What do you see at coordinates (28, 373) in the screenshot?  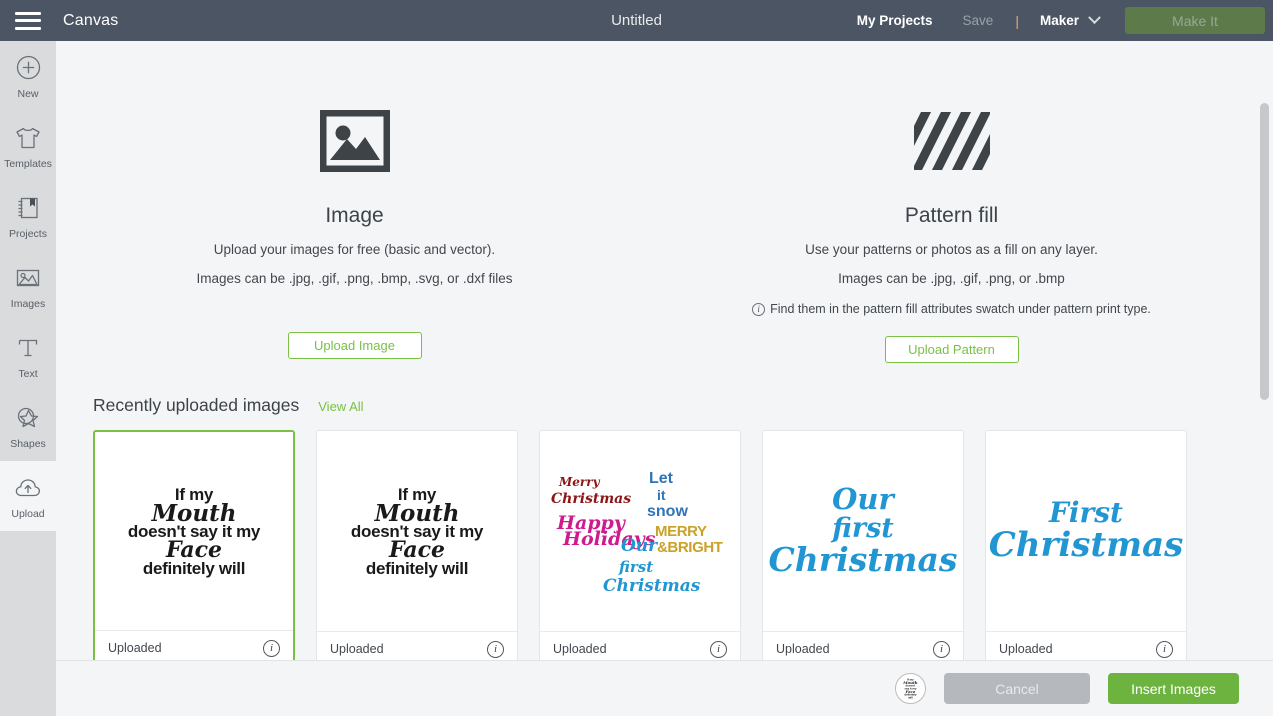 I see `sidebar-label: Text` at bounding box center [28, 373].